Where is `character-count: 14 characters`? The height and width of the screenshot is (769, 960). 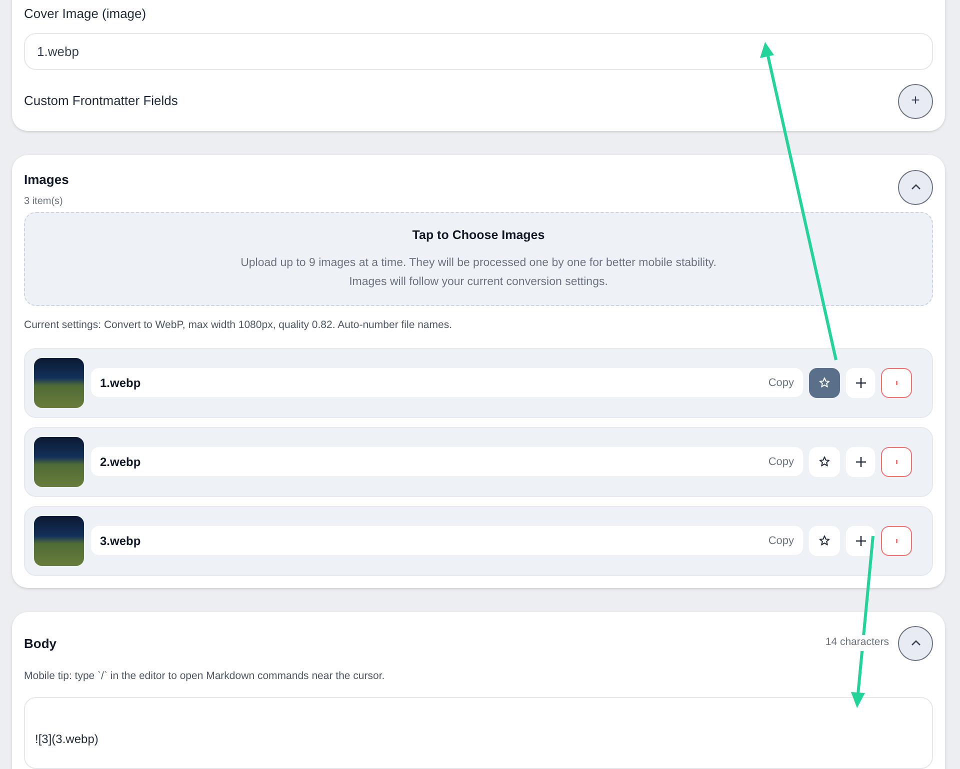 character-count: 14 characters is located at coordinates (857, 643).